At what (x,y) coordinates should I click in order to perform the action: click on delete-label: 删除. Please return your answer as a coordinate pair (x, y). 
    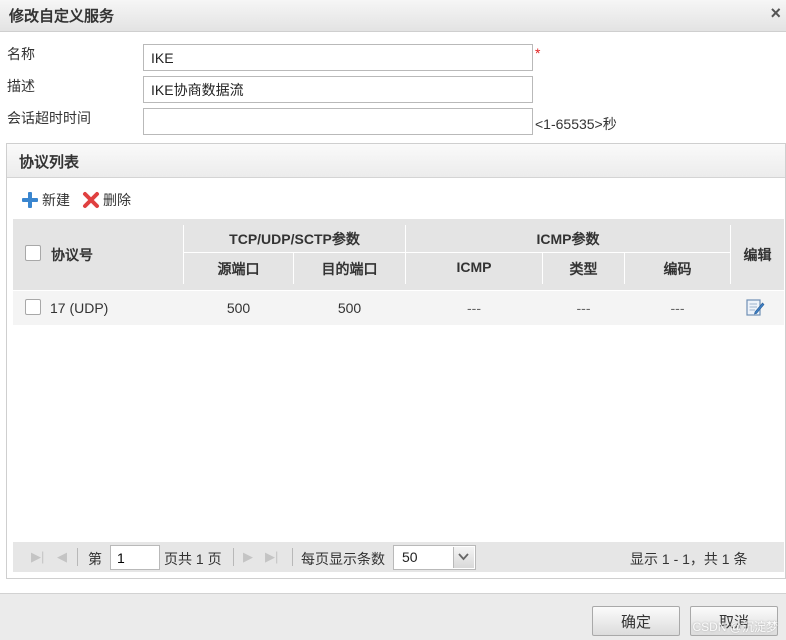
    Looking at the image, I should click on (117, 200).